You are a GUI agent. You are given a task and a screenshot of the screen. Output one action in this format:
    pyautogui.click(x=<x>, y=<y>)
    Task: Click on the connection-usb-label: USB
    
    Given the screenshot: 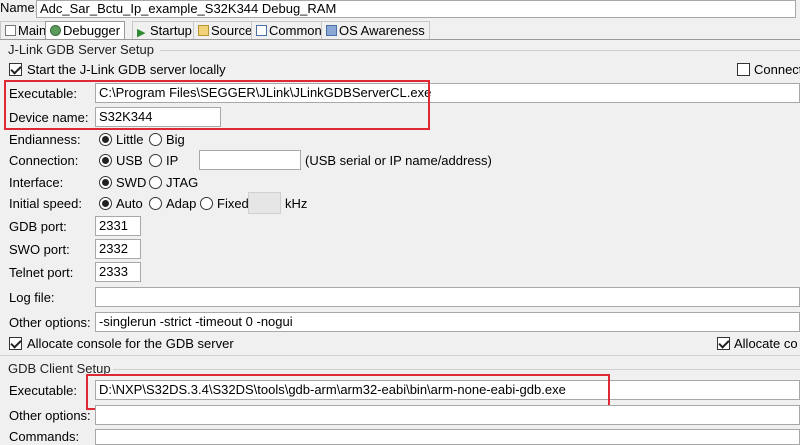 What is the action you would take?
    pyautogui.click(x=129, y=160)
    